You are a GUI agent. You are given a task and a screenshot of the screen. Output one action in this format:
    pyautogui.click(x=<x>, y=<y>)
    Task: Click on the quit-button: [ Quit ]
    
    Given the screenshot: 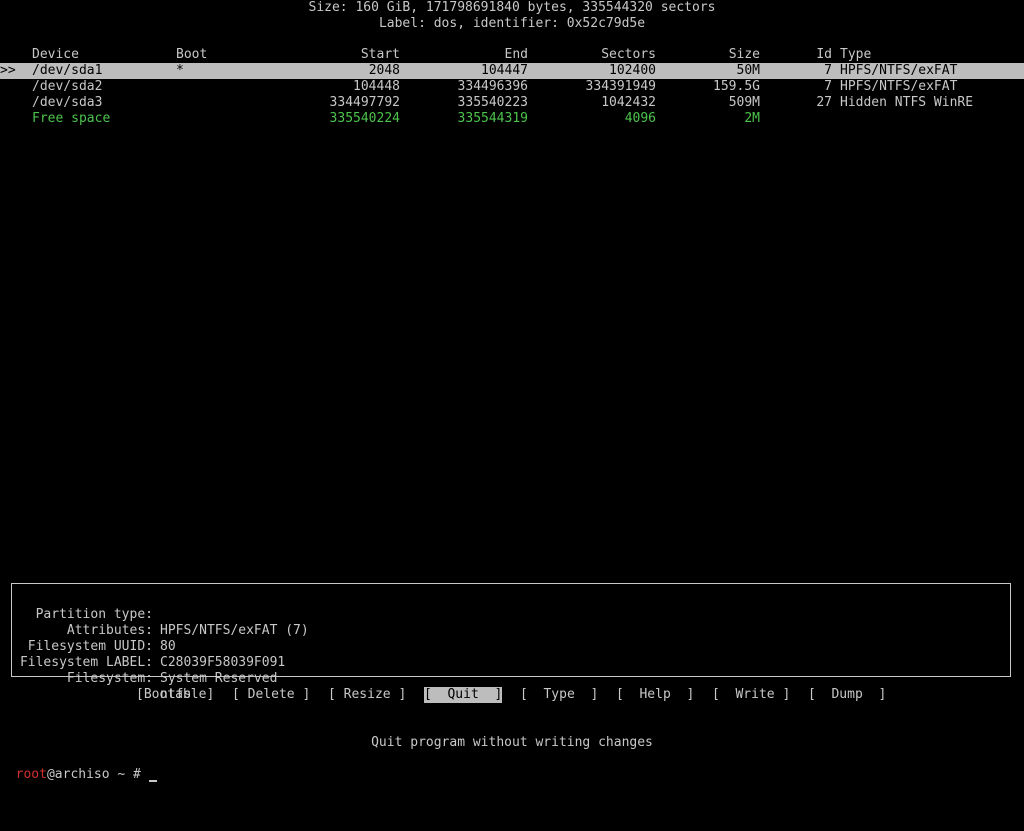 What is the action you would take?
    pyautogui.click(x=463, y=695)
    